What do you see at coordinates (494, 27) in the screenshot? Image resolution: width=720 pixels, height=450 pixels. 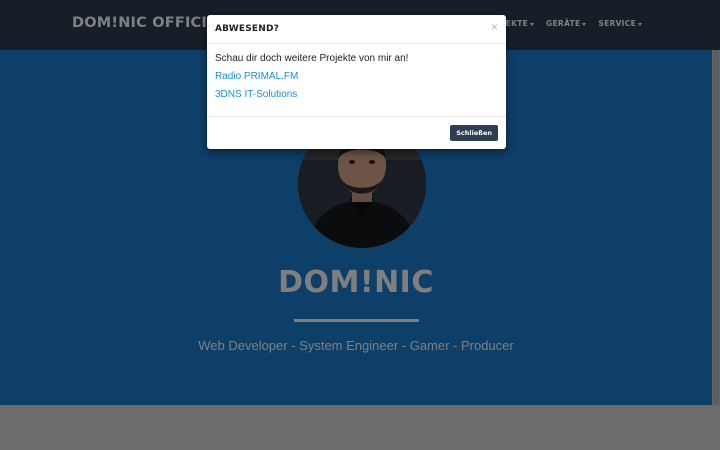 I see `close-icon: ×` at bounding box center [494, 27].